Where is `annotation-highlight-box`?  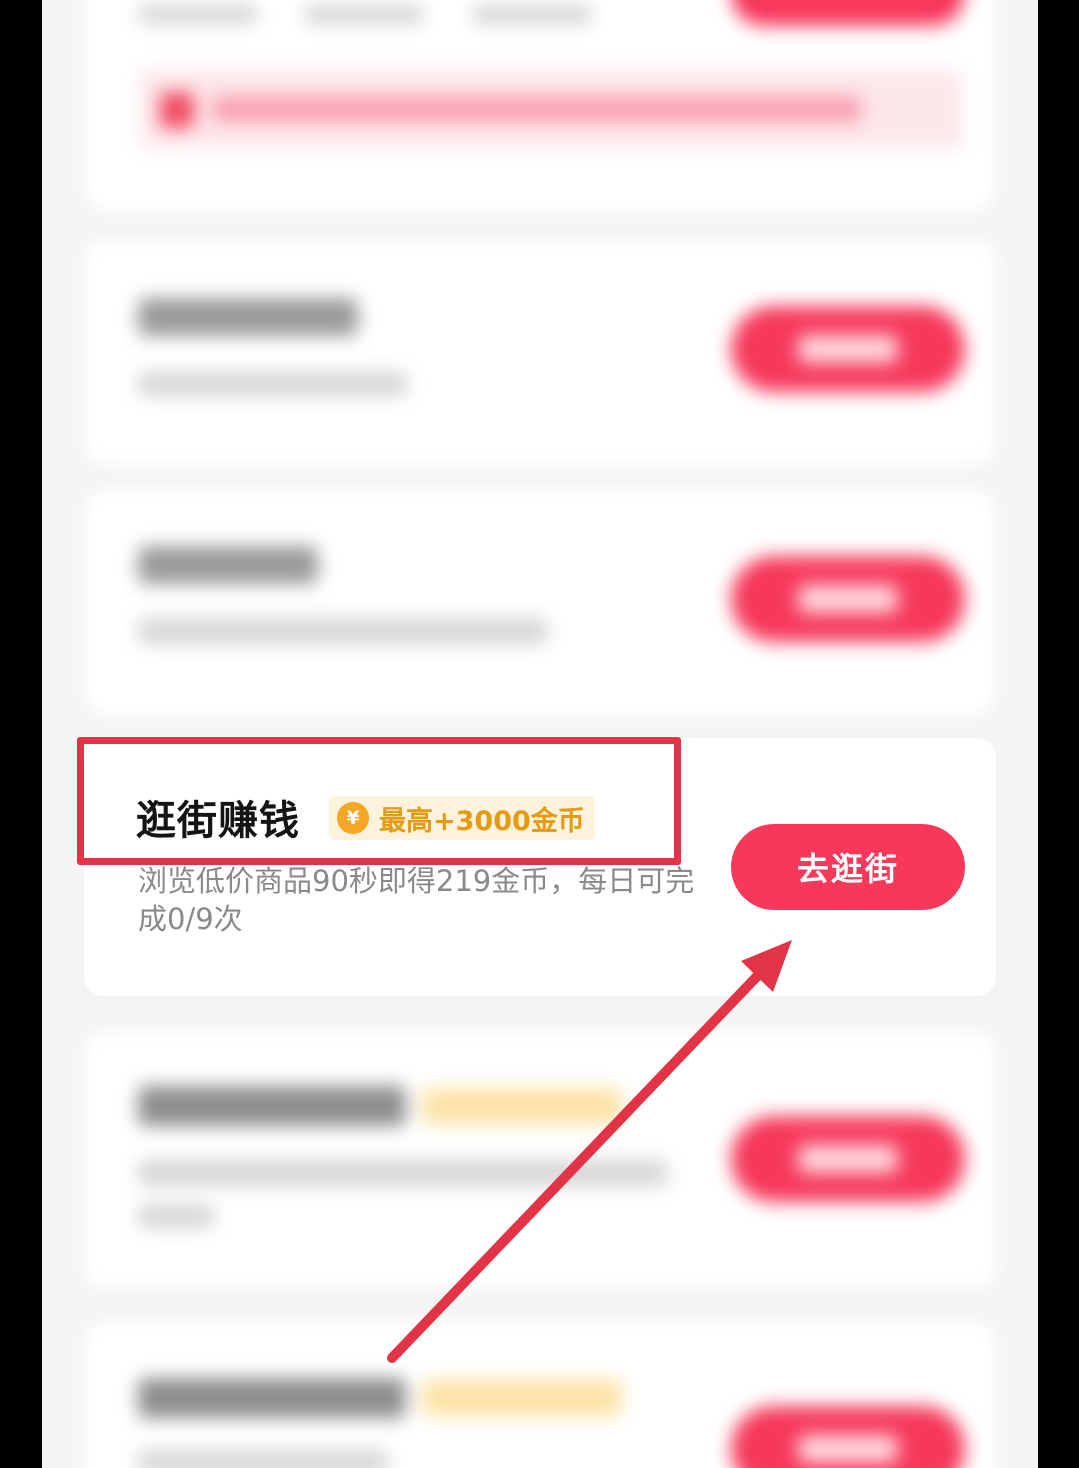 annotation-highlight-box is located at coordinates (379, 801).